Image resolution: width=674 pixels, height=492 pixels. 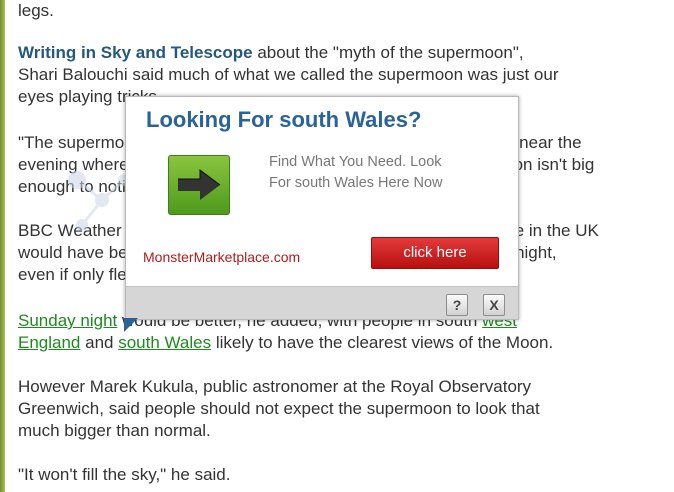 I want to click on popup-corner-tab, so click(x=131, y=325).